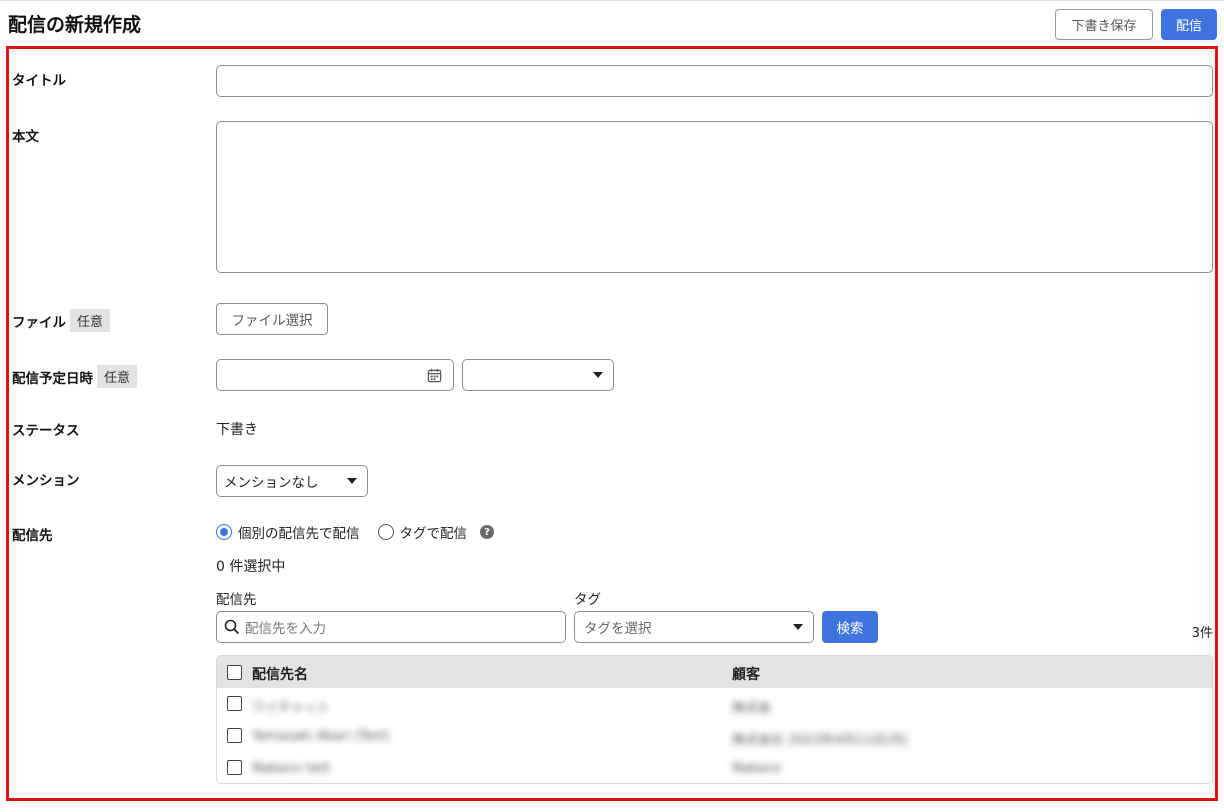 This screenshot has height=812, width=1224. I want to click on mention-select: メンションなし, so click(292, 481).